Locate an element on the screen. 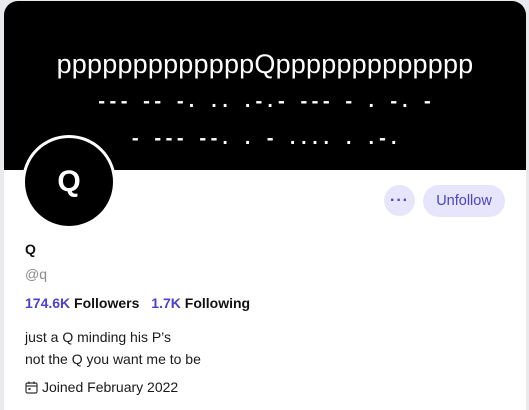 The height and width of the screenshot is (410, 529). more-dots-icon: ··· is located at coordinates (399, 200).